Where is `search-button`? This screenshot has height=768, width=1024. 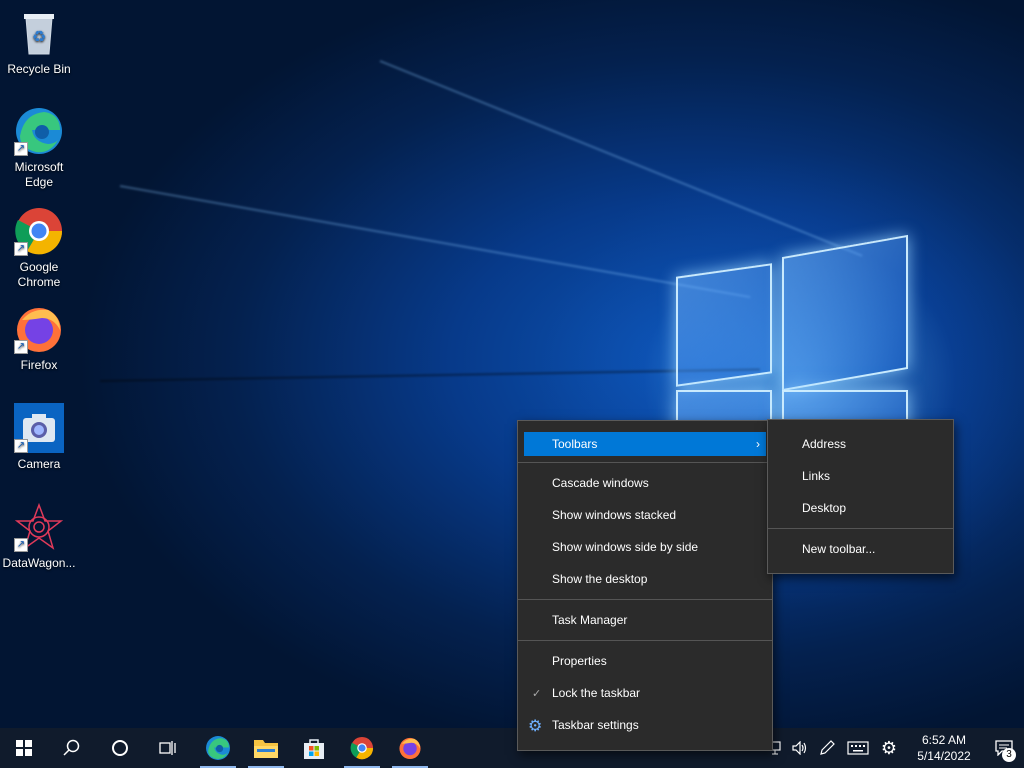 search-button is located at coordinates (72, 748).